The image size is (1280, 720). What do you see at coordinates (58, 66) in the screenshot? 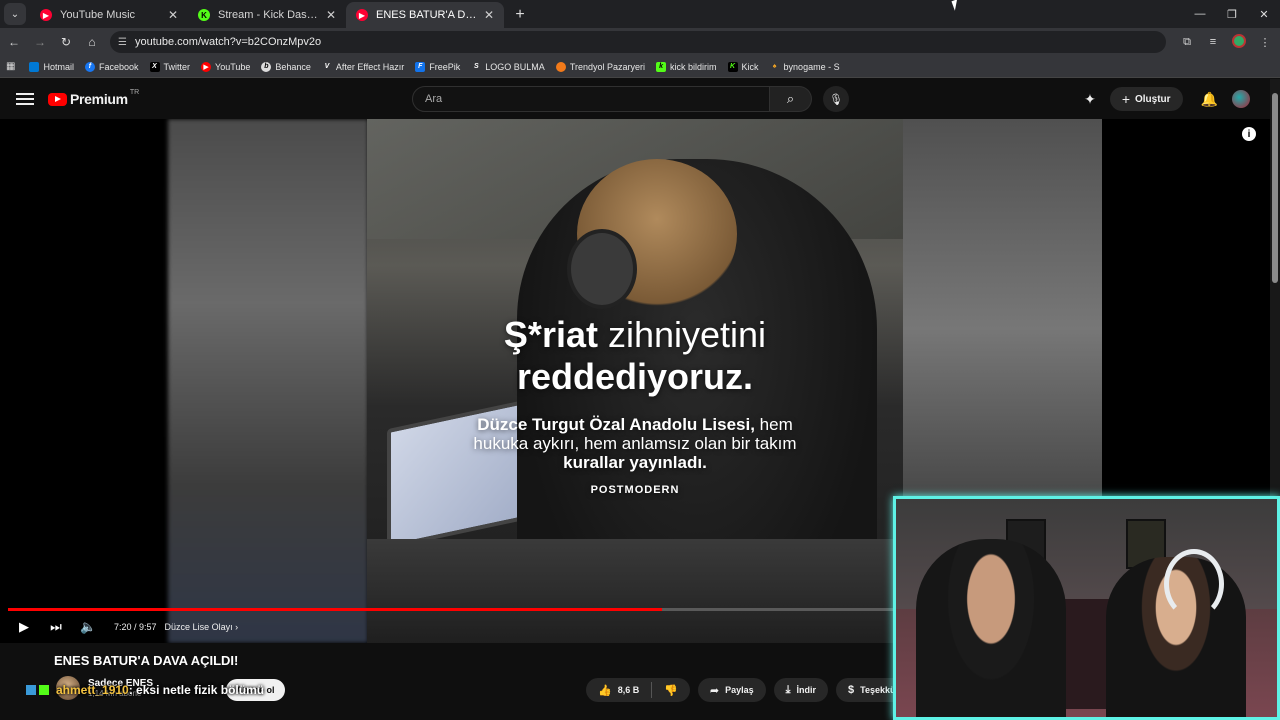
I see `bookmark-label: Hotmail` at bounding box center [58, 66].